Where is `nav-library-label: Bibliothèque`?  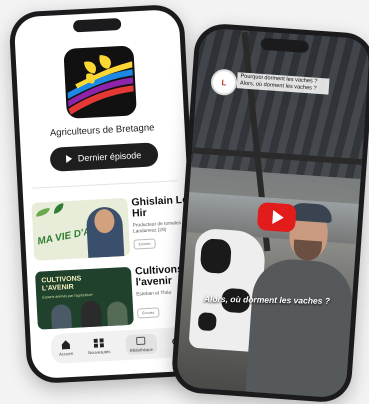 nav-library-label: Bibliothèque is located at coordinates (141, 349).